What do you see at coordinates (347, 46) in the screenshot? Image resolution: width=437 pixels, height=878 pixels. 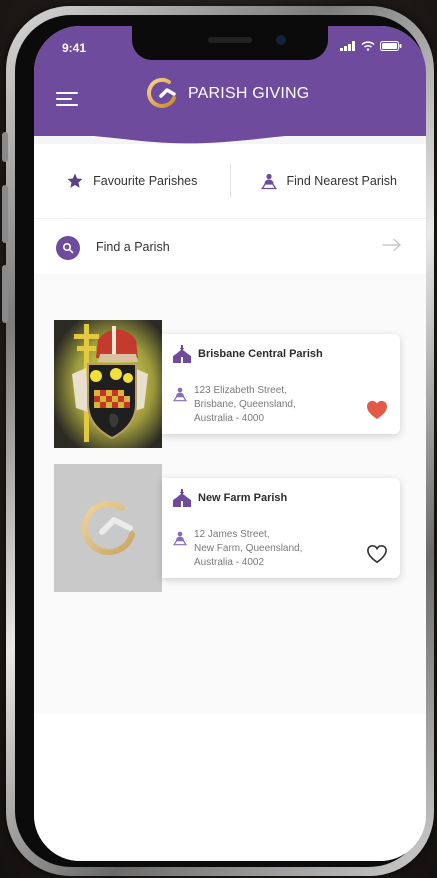 I see `signal-icon` at bounding box center [347, 46].